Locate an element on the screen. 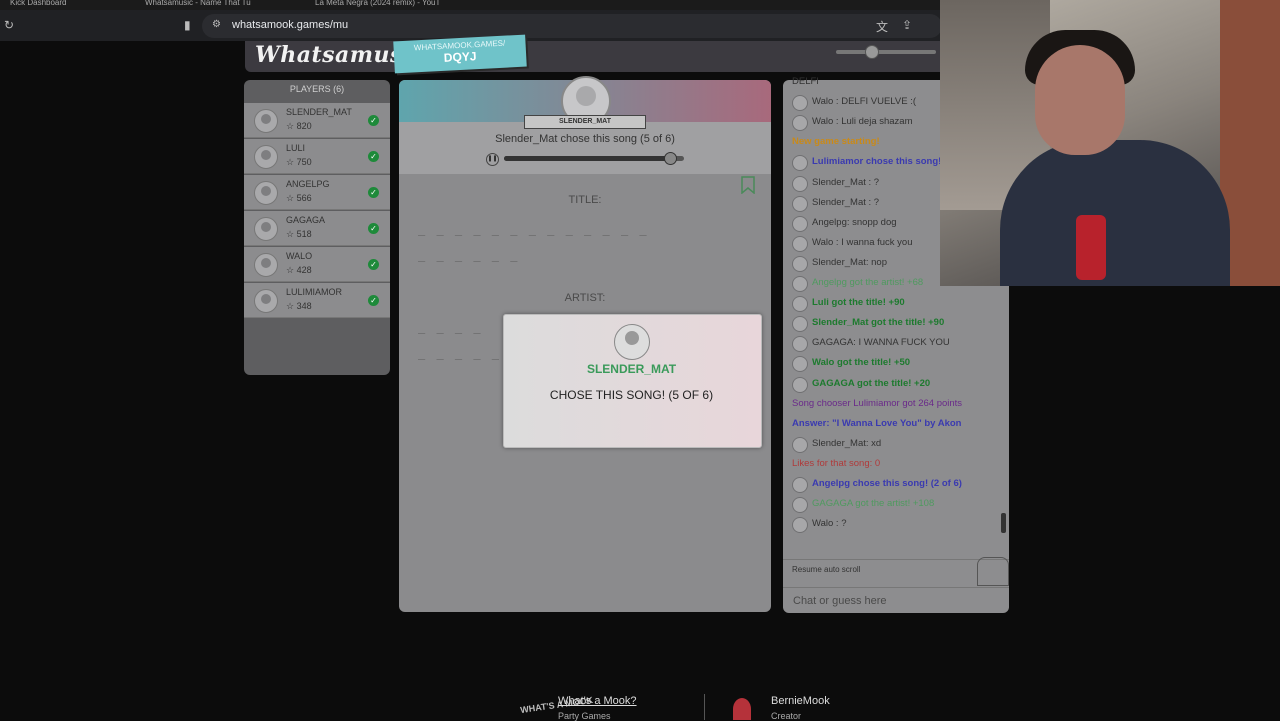 The height and width of the screenshot is (721, 1280). player-points-value: 348 is located at coordinates (304, 306).